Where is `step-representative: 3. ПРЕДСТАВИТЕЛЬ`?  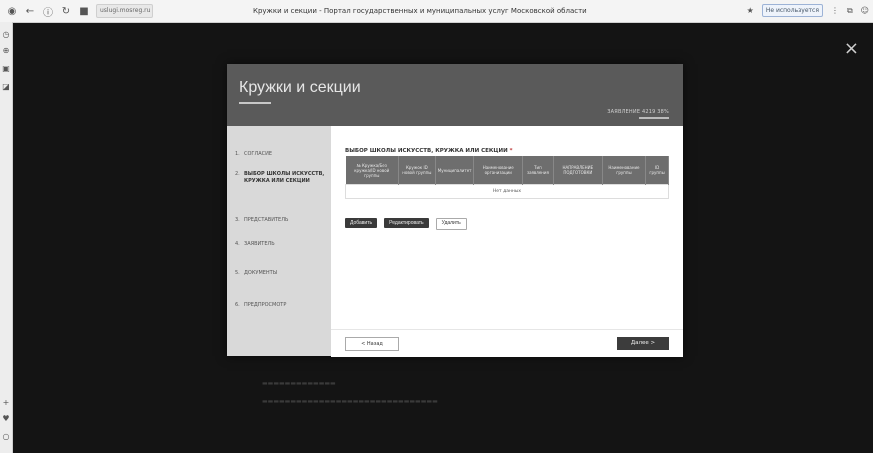 step-representative: 3. ПРЕДСТАВИТЕЛЬ is located at coordinates (281, 220).